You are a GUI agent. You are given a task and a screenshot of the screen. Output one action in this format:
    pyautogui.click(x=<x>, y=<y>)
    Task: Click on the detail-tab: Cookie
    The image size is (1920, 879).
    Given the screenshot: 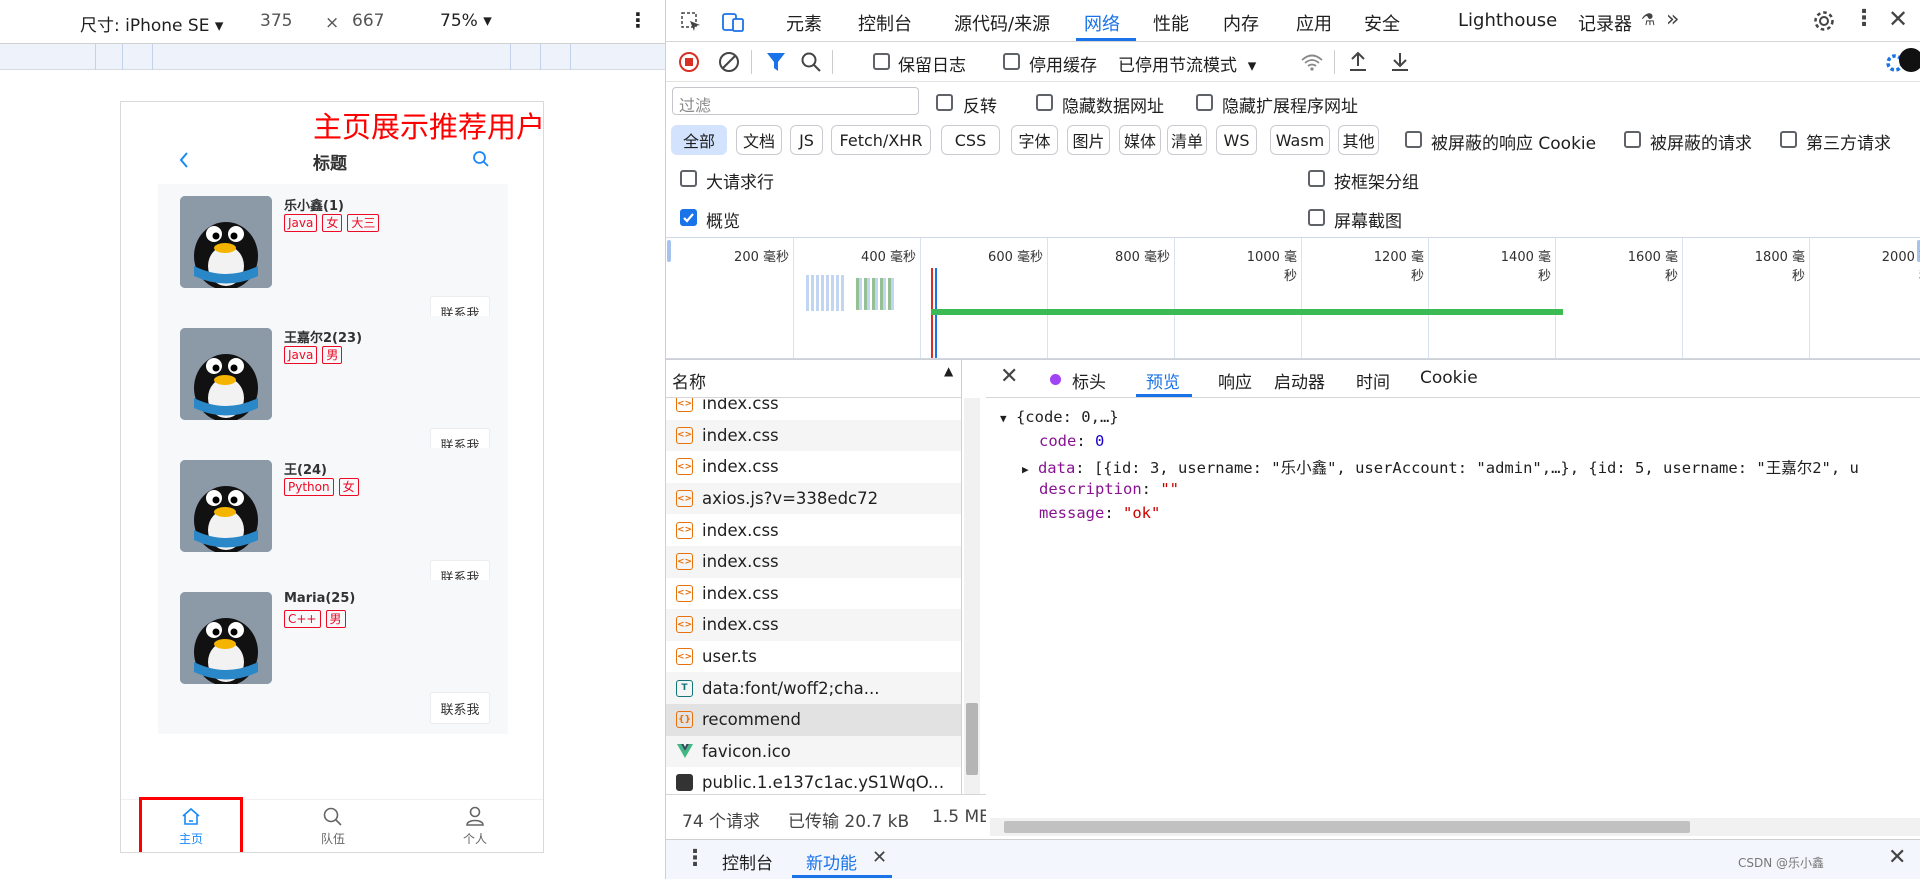 What is the action you would take?
    pyautogui.click(x=1449, y=378)
    